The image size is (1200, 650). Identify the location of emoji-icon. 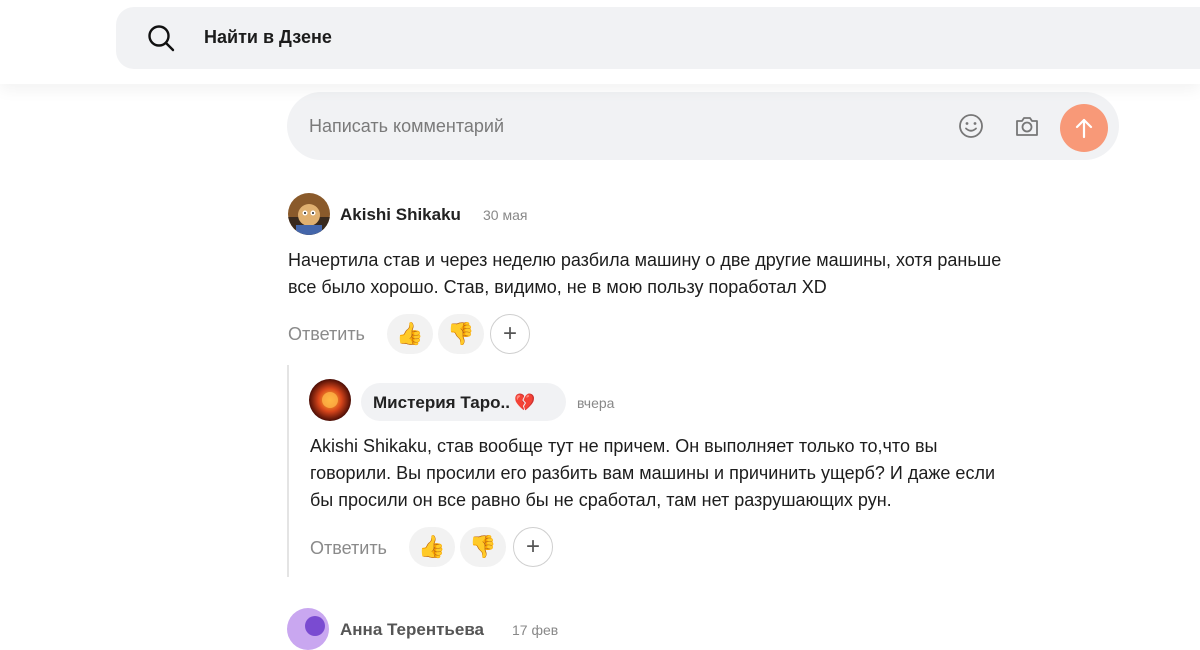
(971, 126).